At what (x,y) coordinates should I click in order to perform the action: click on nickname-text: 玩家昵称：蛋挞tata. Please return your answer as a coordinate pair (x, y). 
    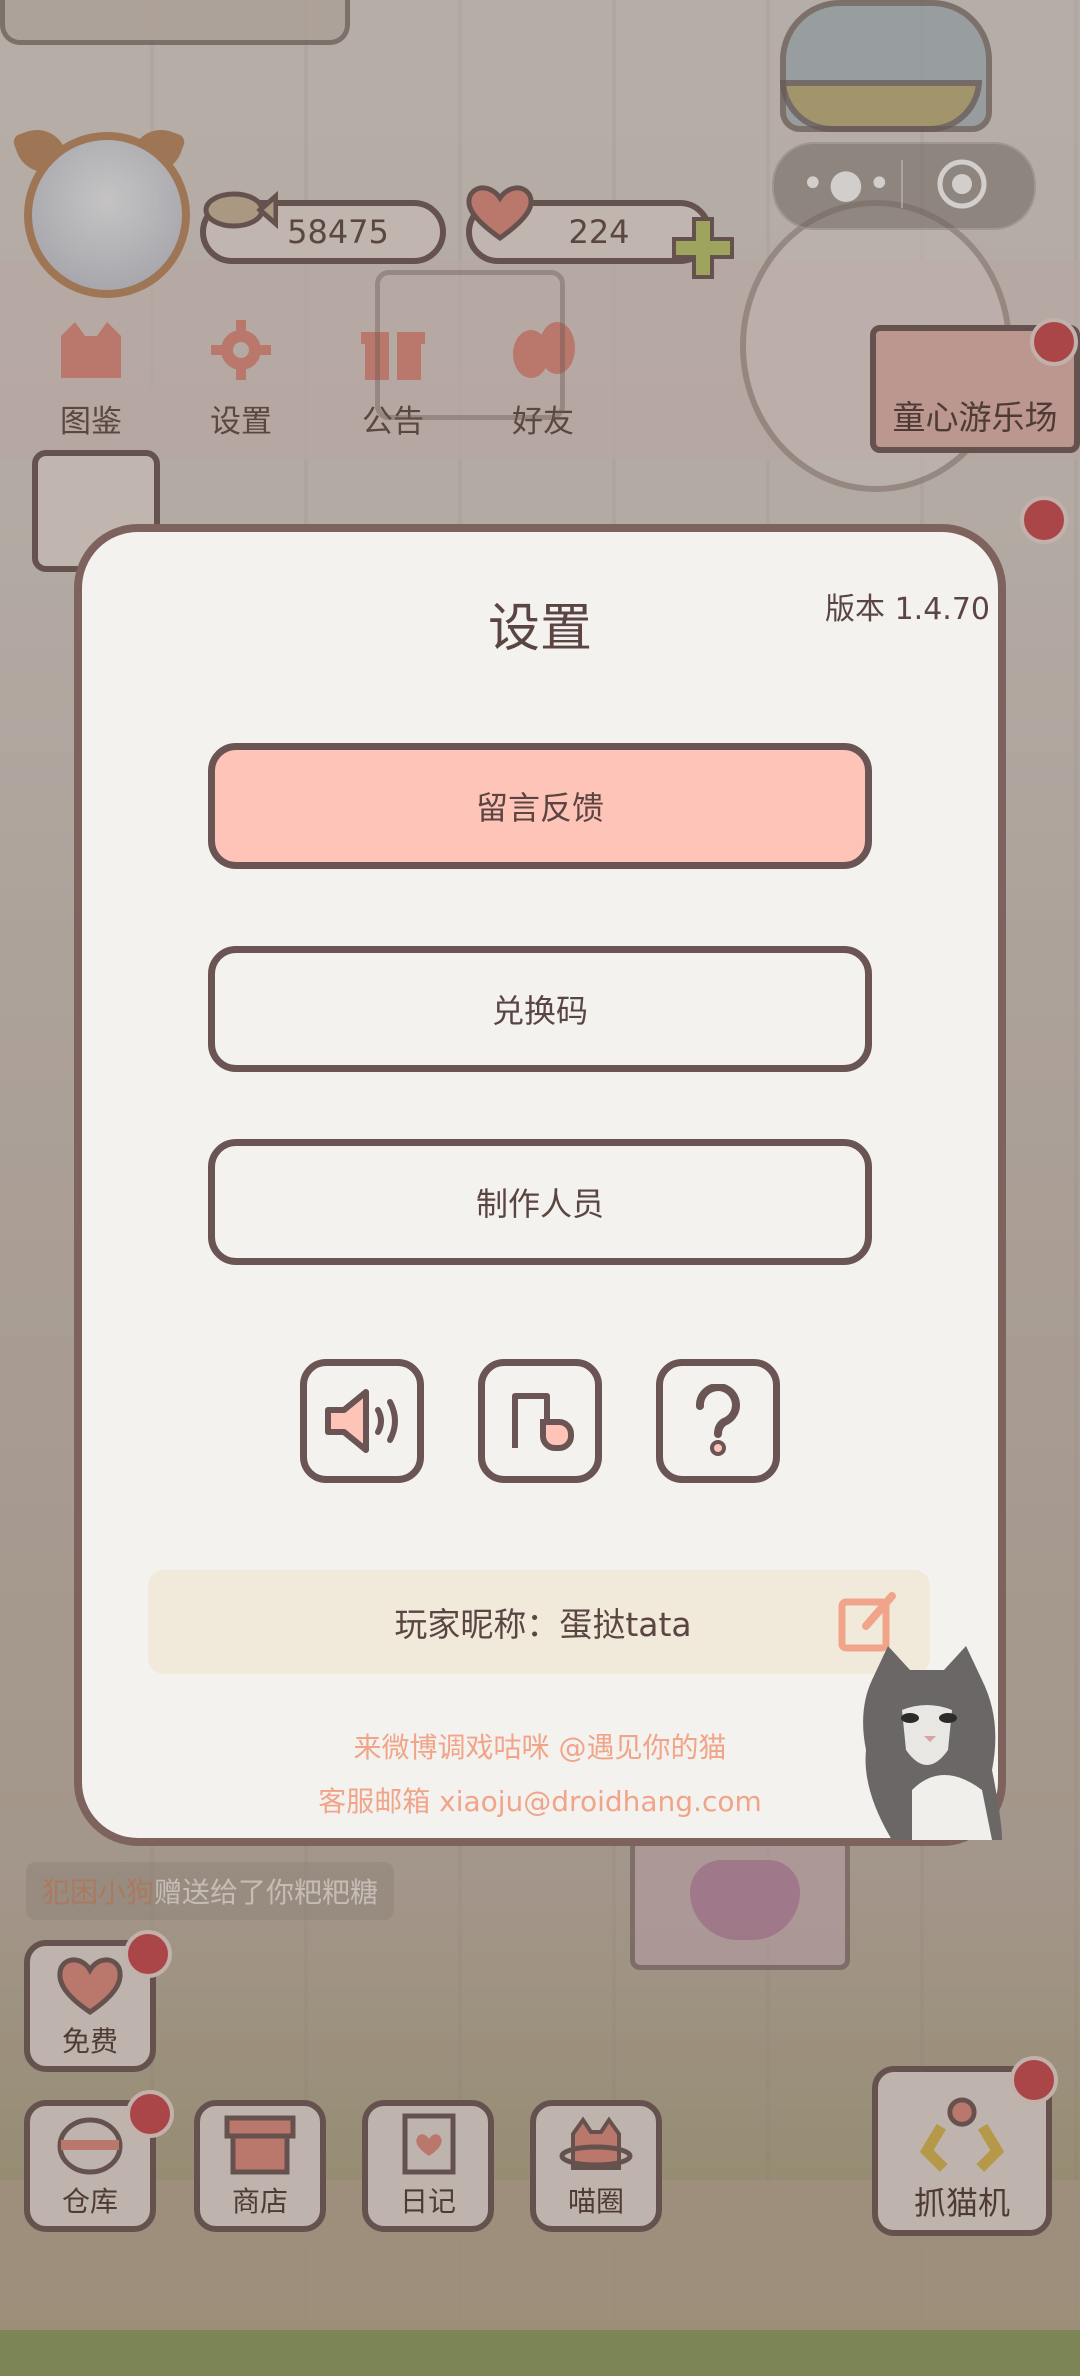
    Looking at the image, I should click on (543, 1624).